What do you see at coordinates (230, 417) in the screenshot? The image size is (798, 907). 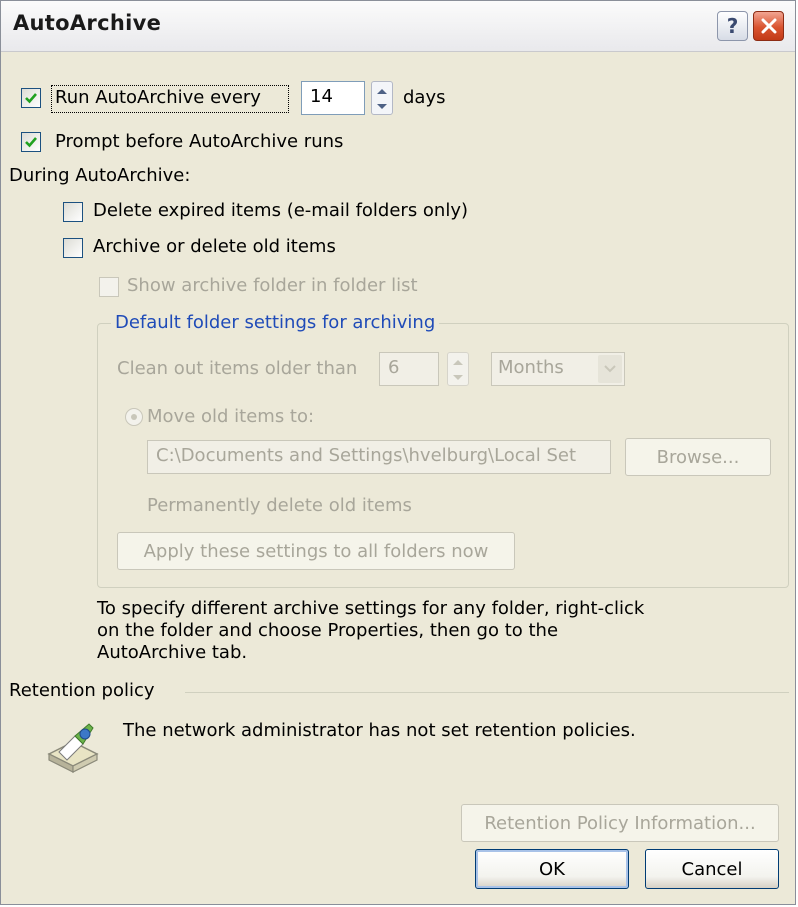 I see `move-old-items-label: Move old items to:` at bounding box center [230, 417].